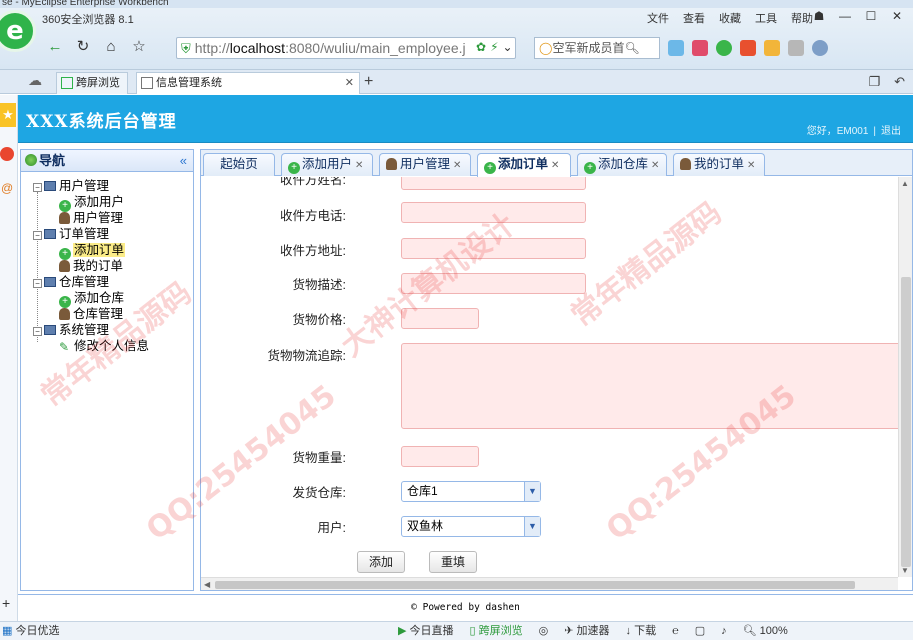 This screenshot has height=640, width=913. I want to click on pencil-icon: ✎, so click(64, 347).